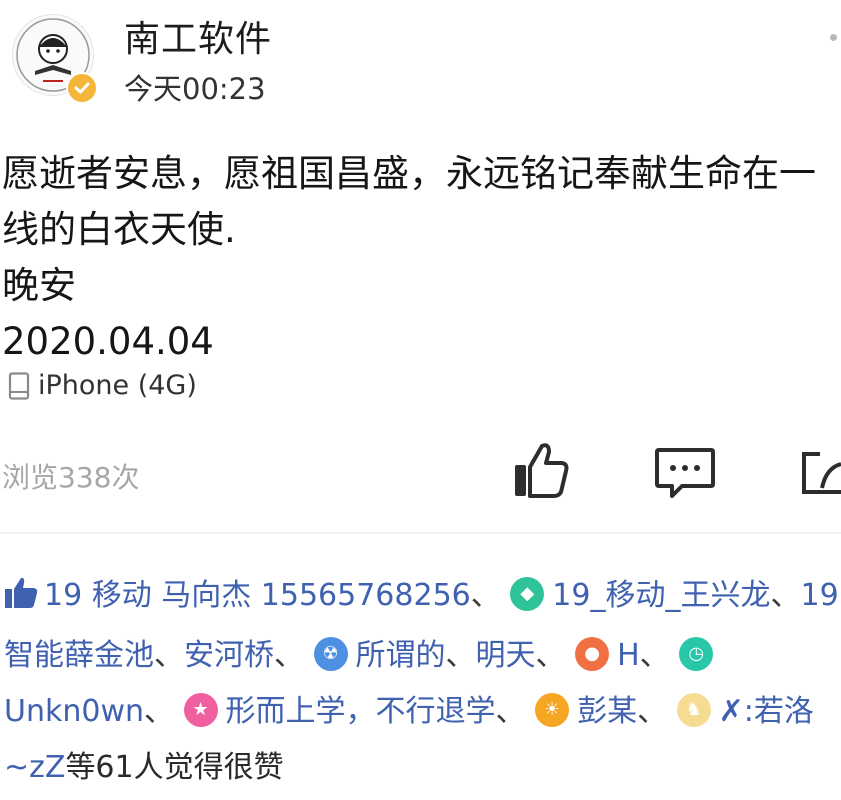 Image resolution: width=841 pixels, height=800 pixels. What do you see at coordinates (19, 385) in the screenshot?
I see `phone-icon` at bounding box center [19, 385].